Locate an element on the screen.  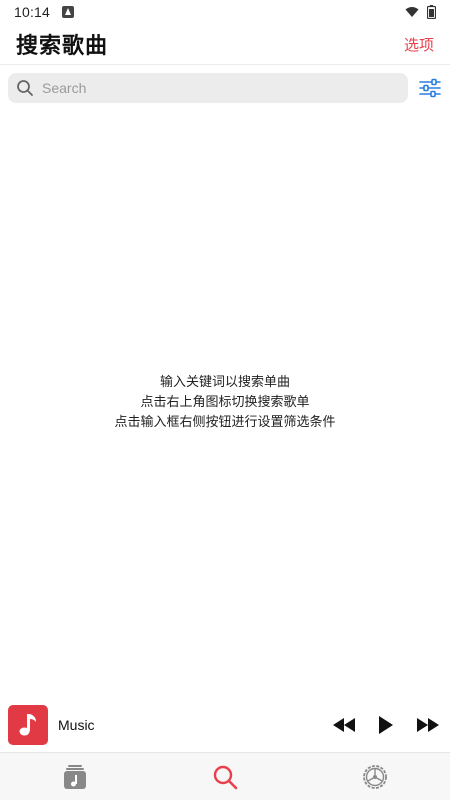
track-title: Music is located at coordinates (76, 725).